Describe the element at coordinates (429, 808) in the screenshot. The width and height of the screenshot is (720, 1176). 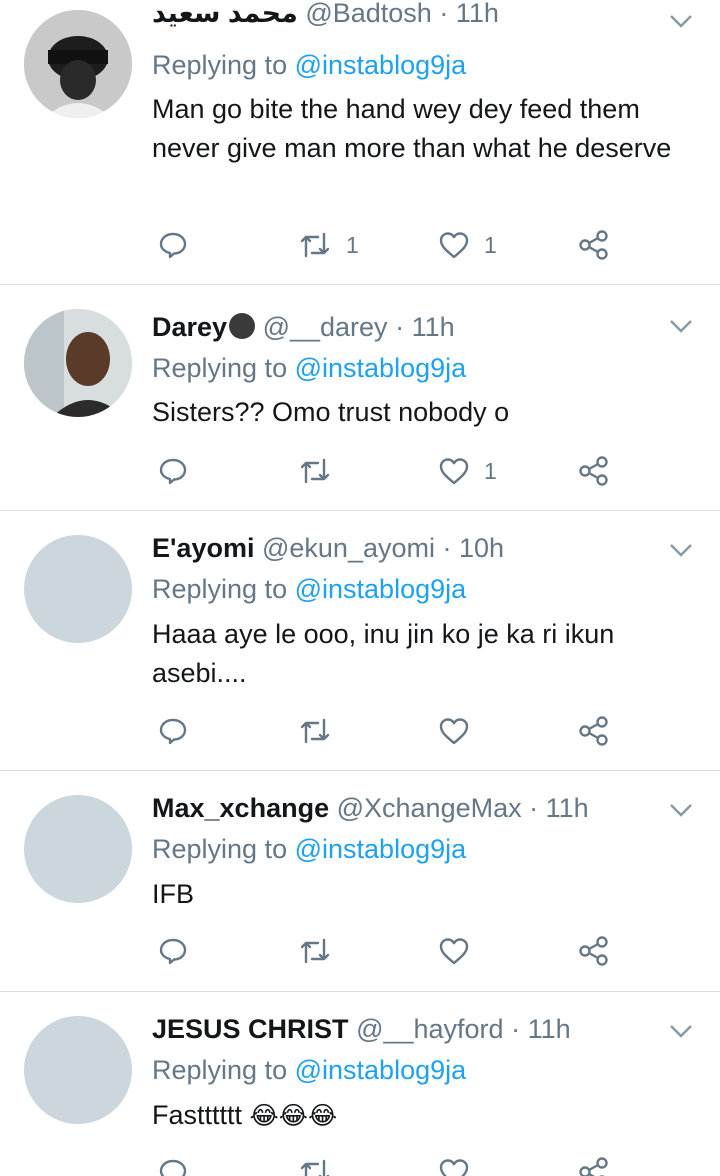
I see `user-handle: @XchangeMax` at that location.